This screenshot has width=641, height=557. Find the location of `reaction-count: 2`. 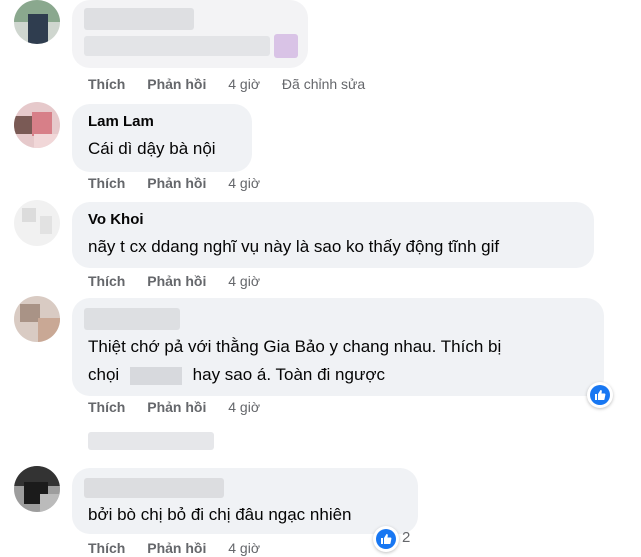

reaction-count: 2 is located at coordinates (406, 537).